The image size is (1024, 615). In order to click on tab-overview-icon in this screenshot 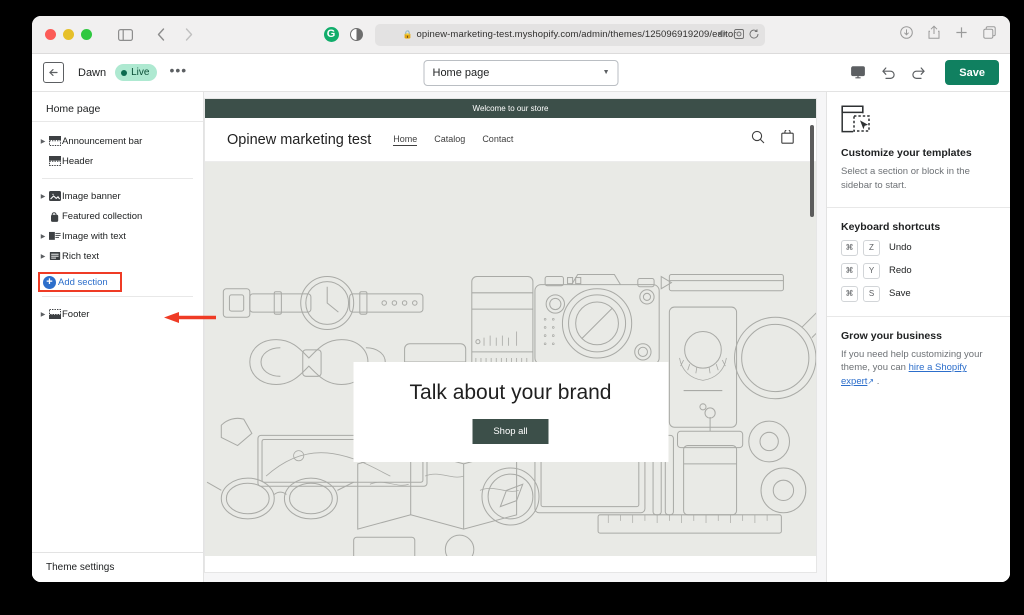, I will do `click(989, 34)`.